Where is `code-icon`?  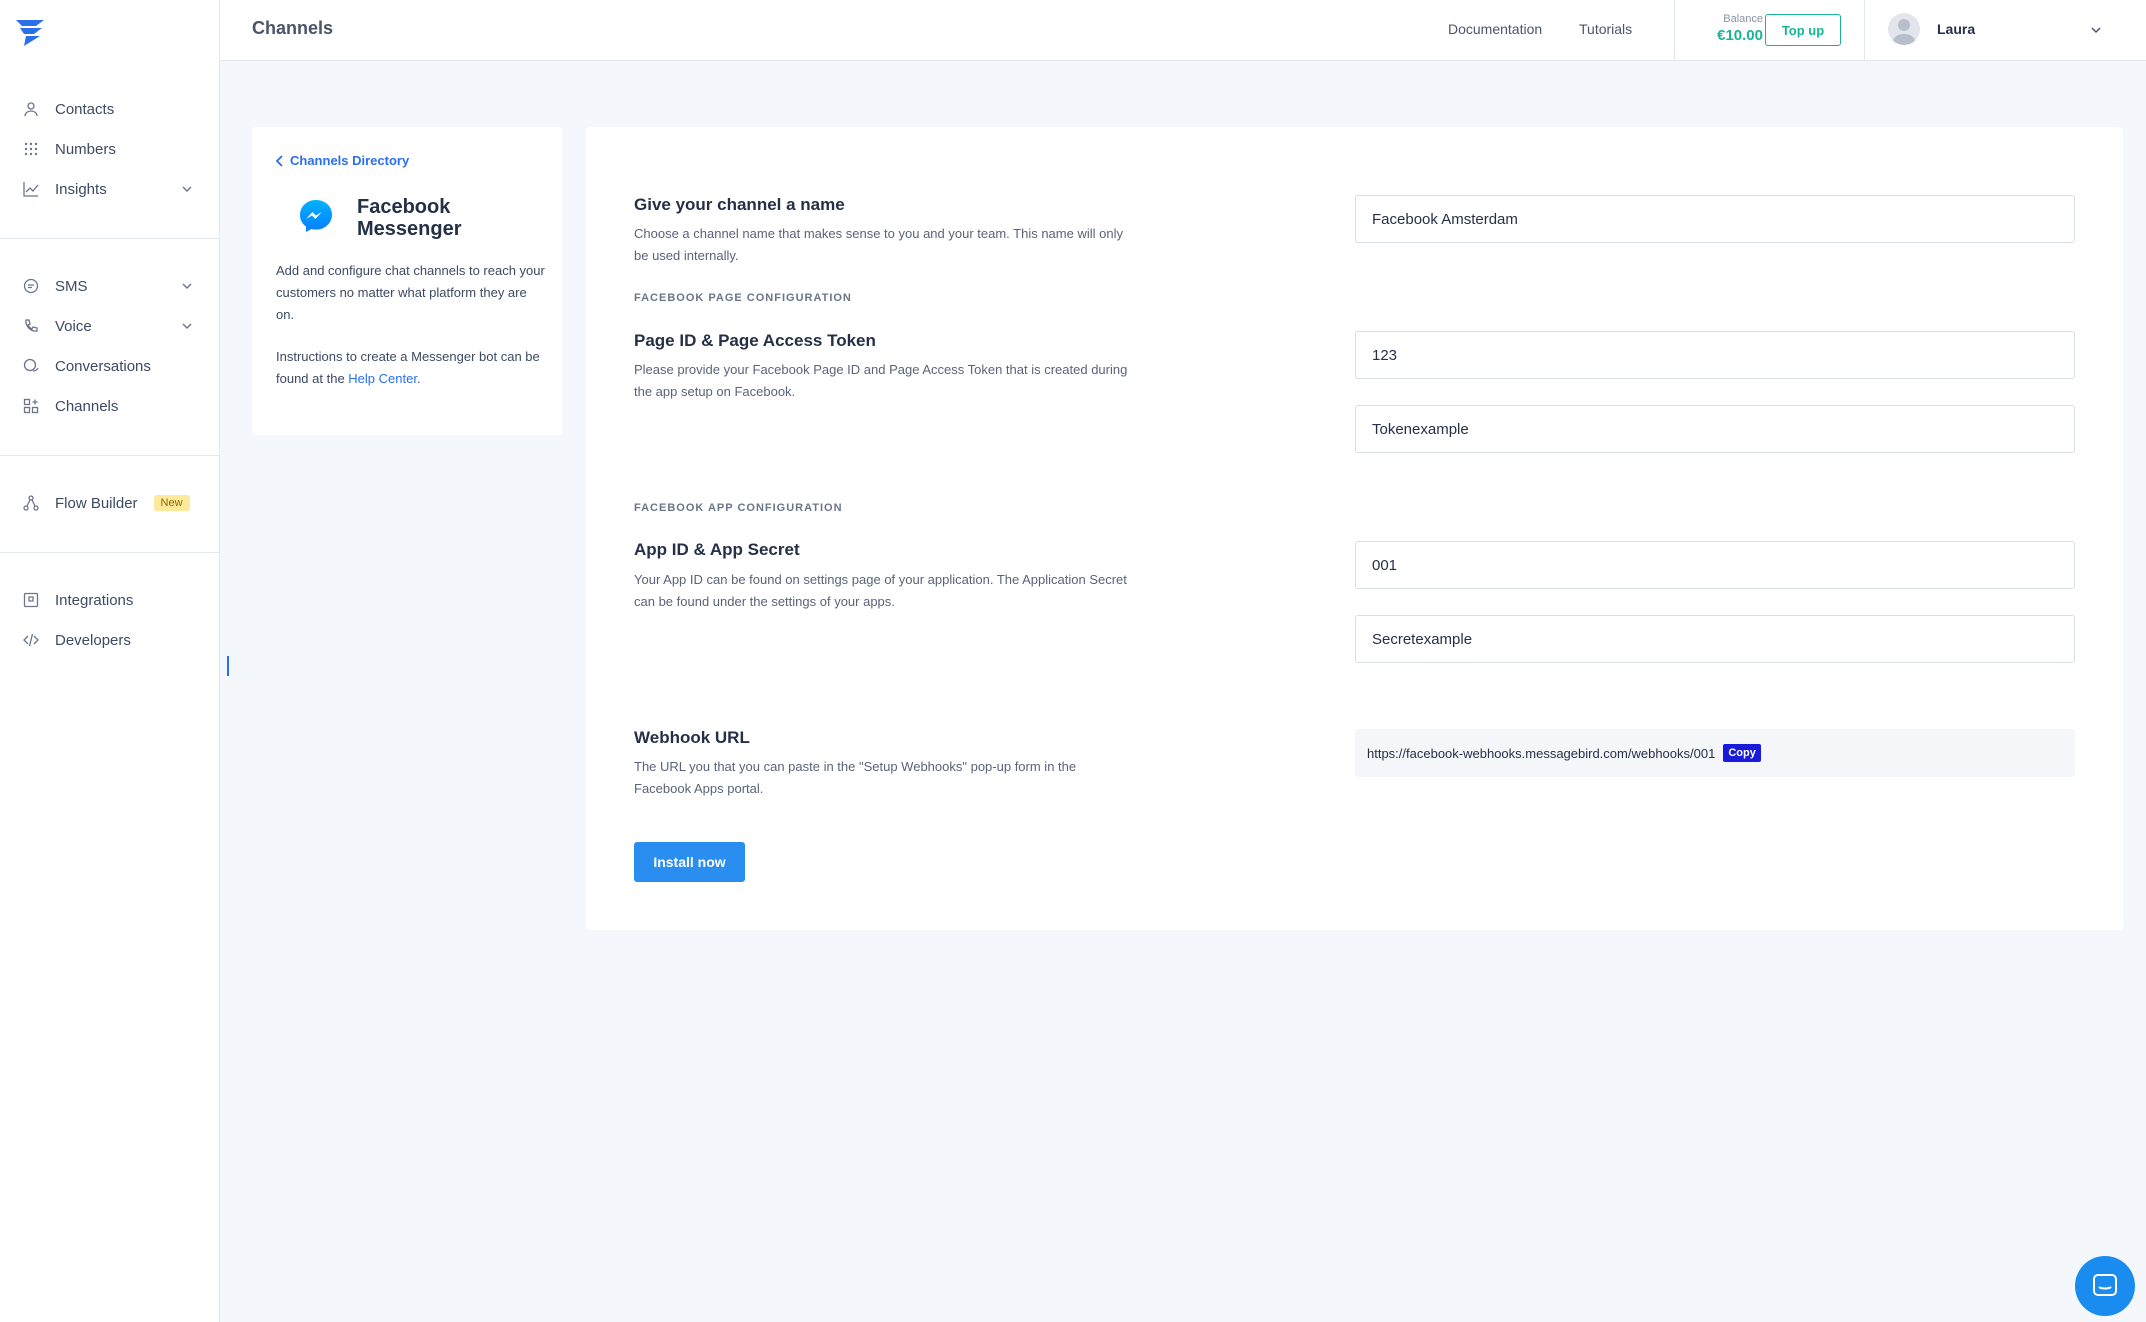 code-icon is located at coordinates (31, 640).